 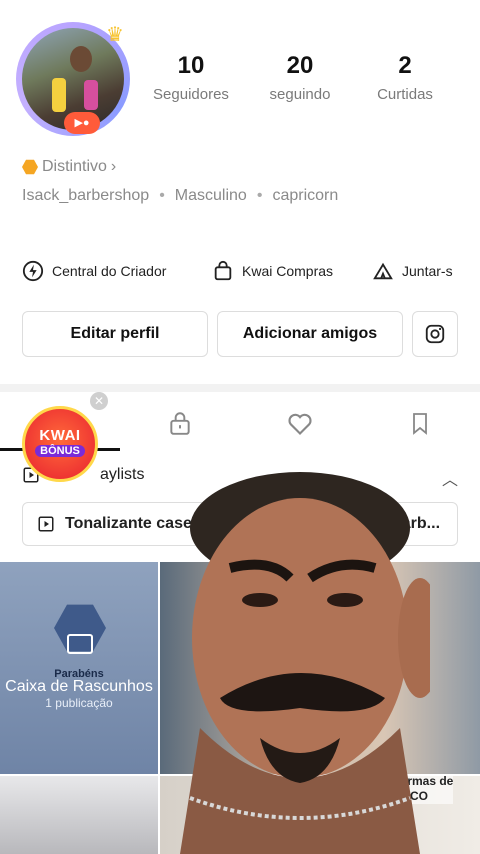 What do you see at coordinates (82, 123) in the screenshot?
I see `camera-badge-icon: ▶●` at bounding box center [82, 123].